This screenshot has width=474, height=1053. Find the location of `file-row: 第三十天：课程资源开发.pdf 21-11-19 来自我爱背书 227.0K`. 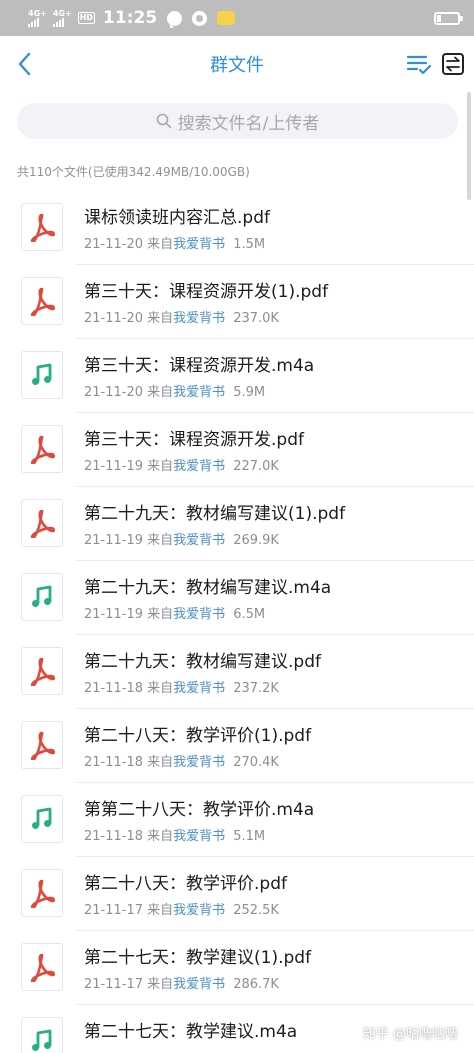

file-row: 第三十天：课程资源开发.pdf 21-11-19 来自我爱背书 227.0K is located at coordinates (237, 450).